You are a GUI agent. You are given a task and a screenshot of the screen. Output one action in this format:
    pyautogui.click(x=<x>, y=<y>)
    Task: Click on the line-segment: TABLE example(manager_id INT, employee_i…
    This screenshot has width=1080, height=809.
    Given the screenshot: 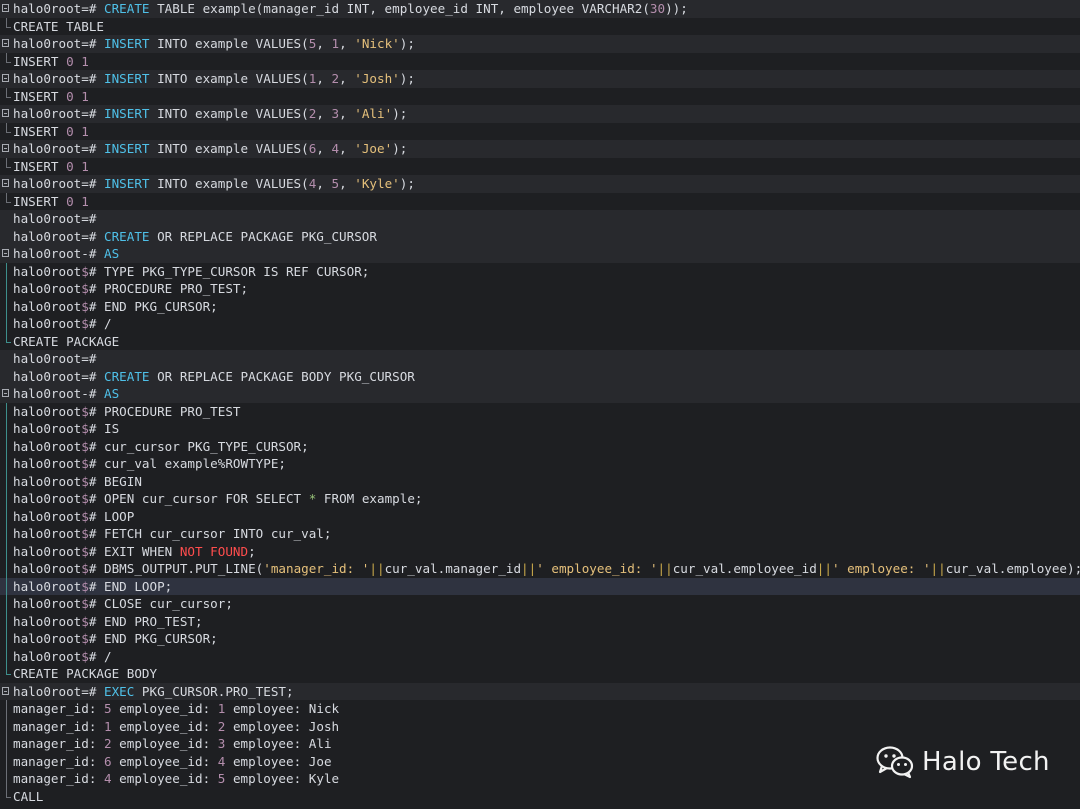 What is the action you would take?
    pyautogui.click(x=399, y=8)
    